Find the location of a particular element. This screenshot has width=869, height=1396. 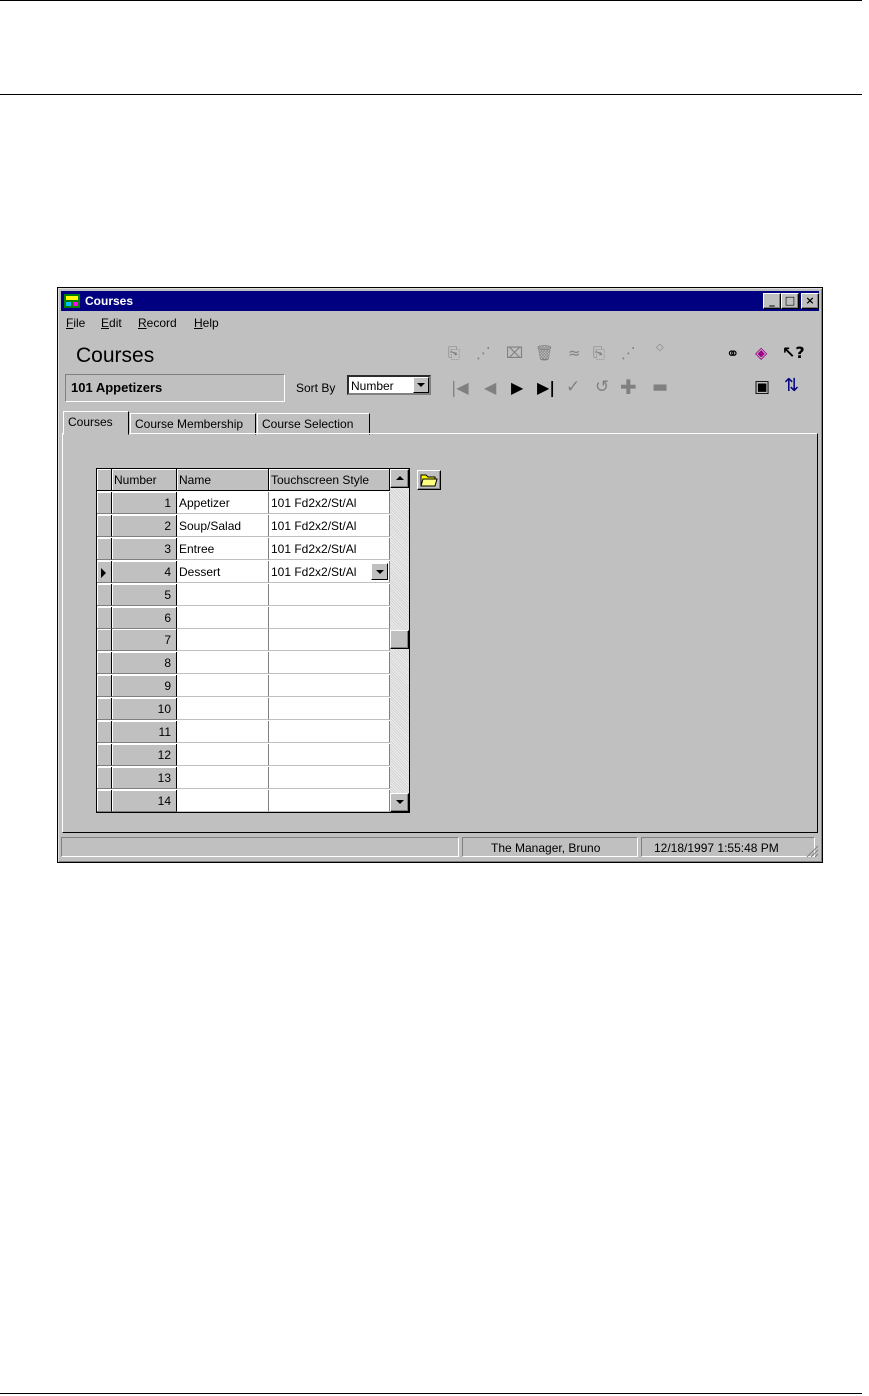

remove-record-icon: ▬ is located at coordinates (660, 387).